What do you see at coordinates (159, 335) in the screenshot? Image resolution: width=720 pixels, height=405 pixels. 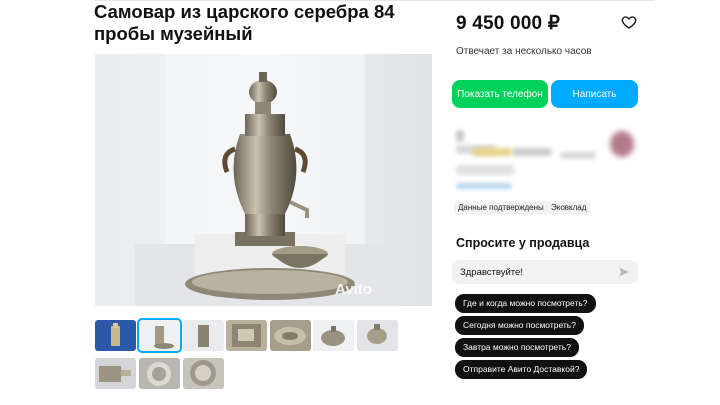 I see `thumbnail-active` at bounding box center [159, 335].